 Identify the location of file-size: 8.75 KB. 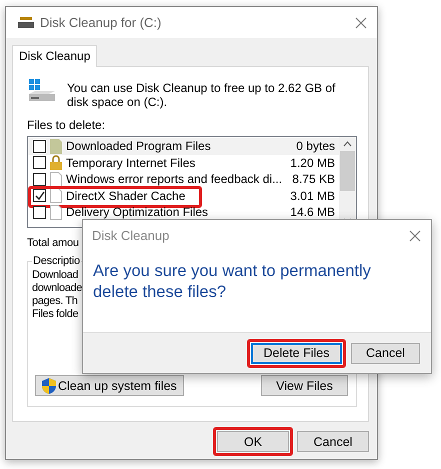
(313, 179).